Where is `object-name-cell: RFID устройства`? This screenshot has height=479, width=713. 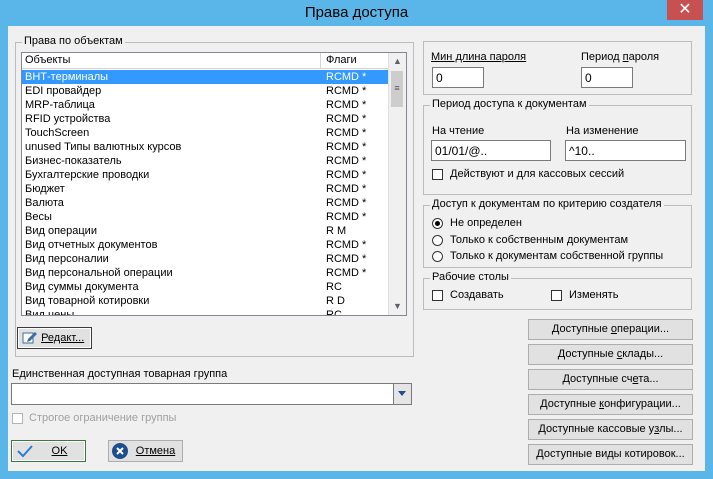 object-name-cell: RFID устройства is located at coordinates (68, 119).